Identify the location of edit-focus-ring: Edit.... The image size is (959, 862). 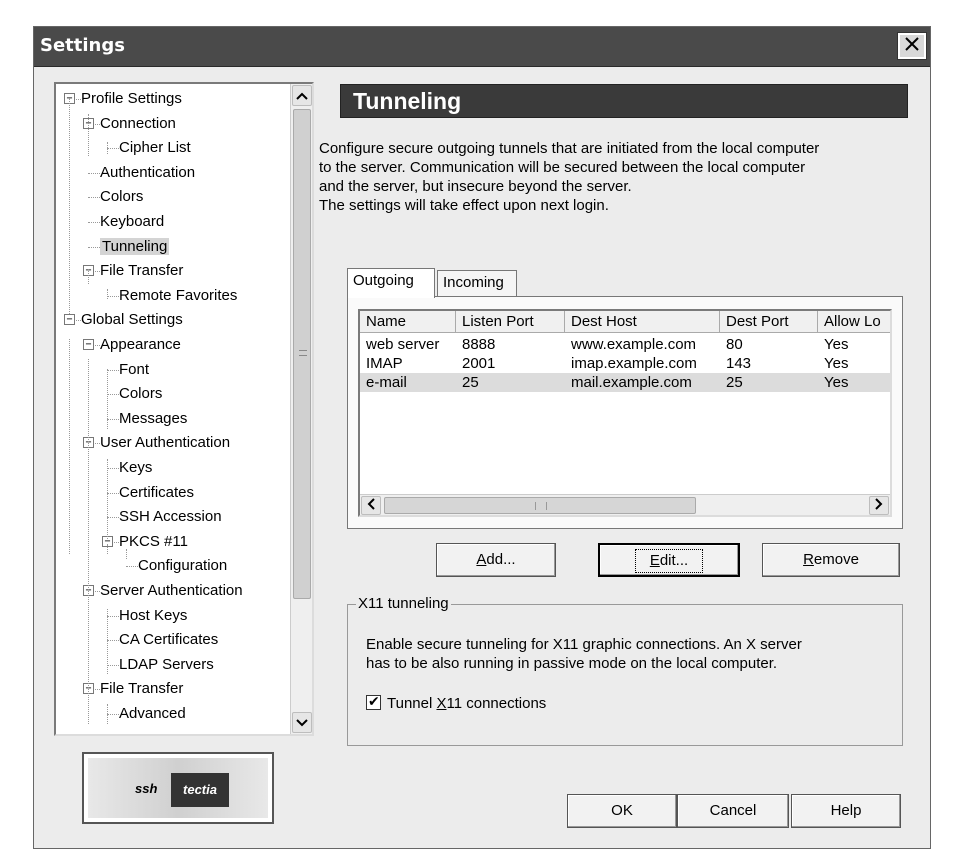
(669, 561).